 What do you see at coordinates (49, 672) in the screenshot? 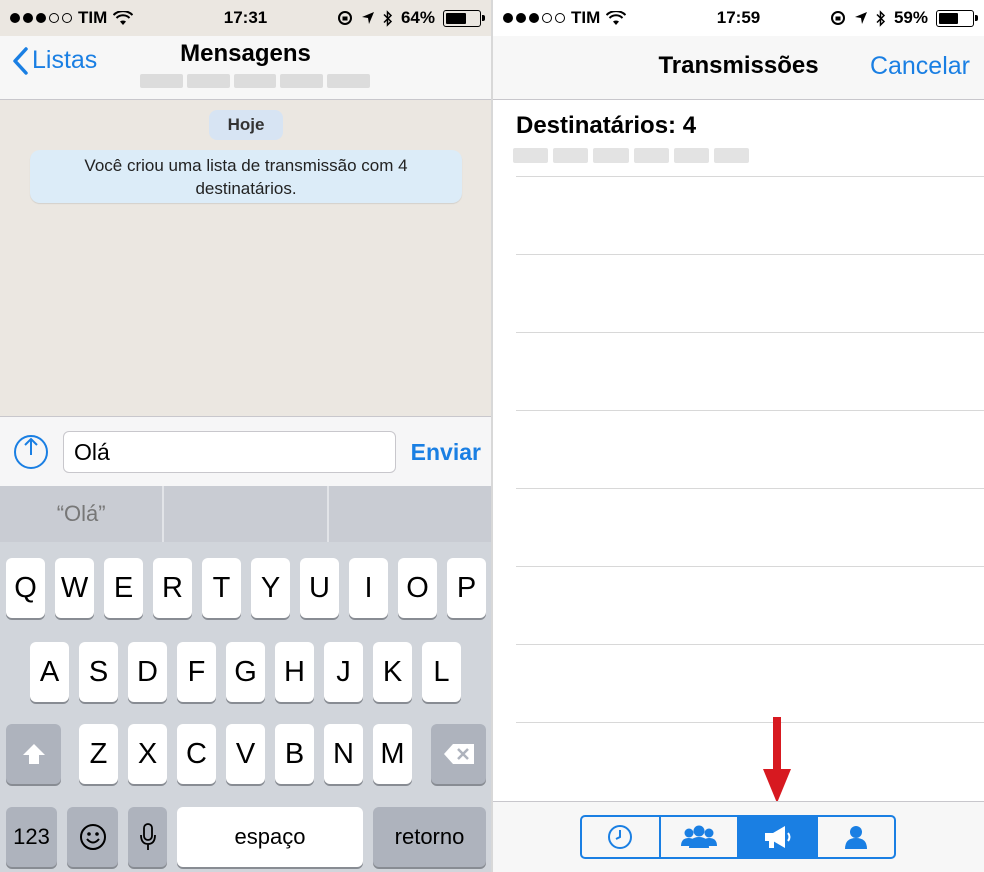
I see `key-a: A` at bounding box center [49, 672].